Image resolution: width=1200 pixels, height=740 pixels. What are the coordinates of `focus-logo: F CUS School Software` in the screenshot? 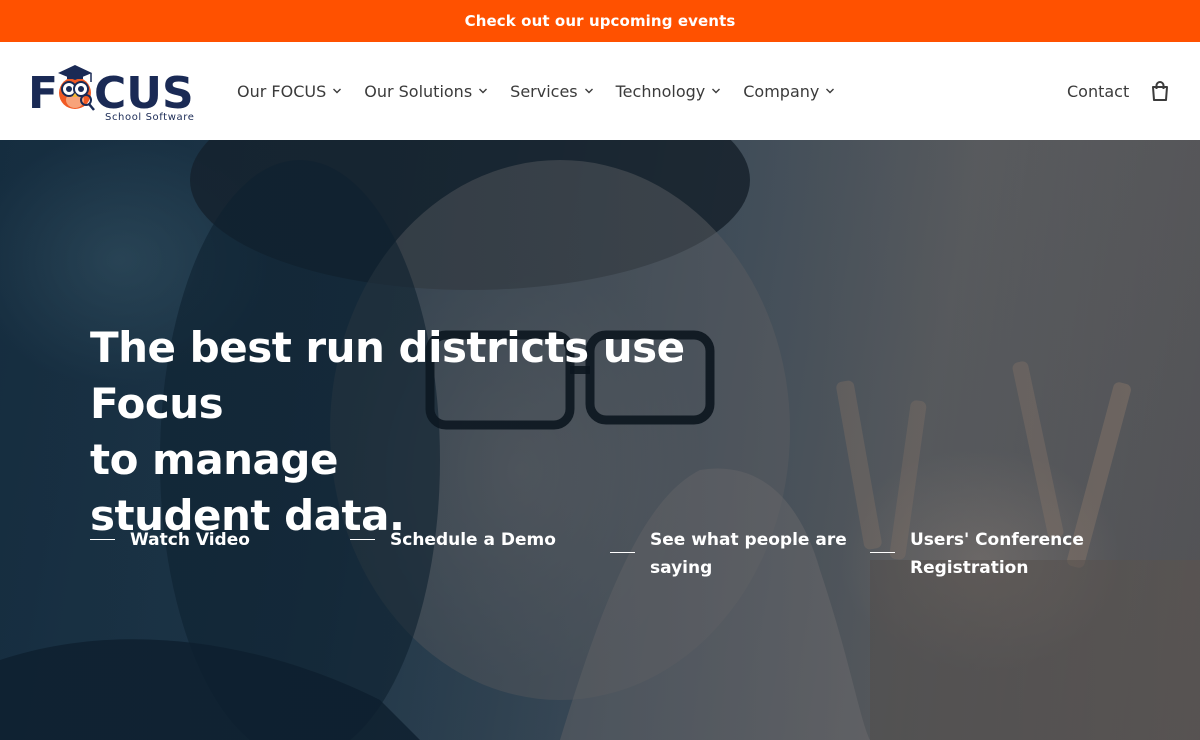 It's located at (118, 93).